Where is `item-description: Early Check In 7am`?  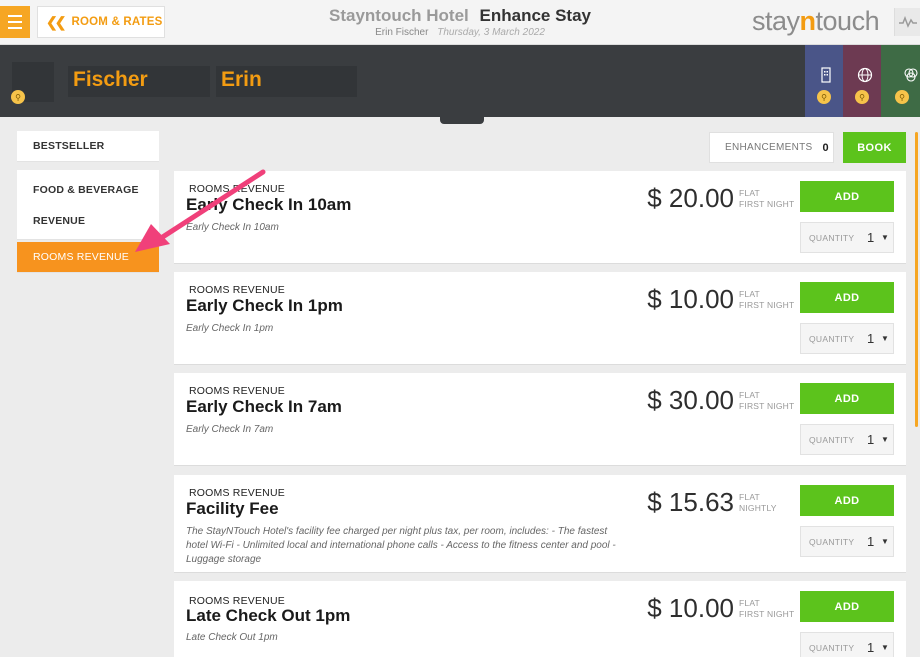 item-description: Early Check In 7am is located at coordinates (230, 429).